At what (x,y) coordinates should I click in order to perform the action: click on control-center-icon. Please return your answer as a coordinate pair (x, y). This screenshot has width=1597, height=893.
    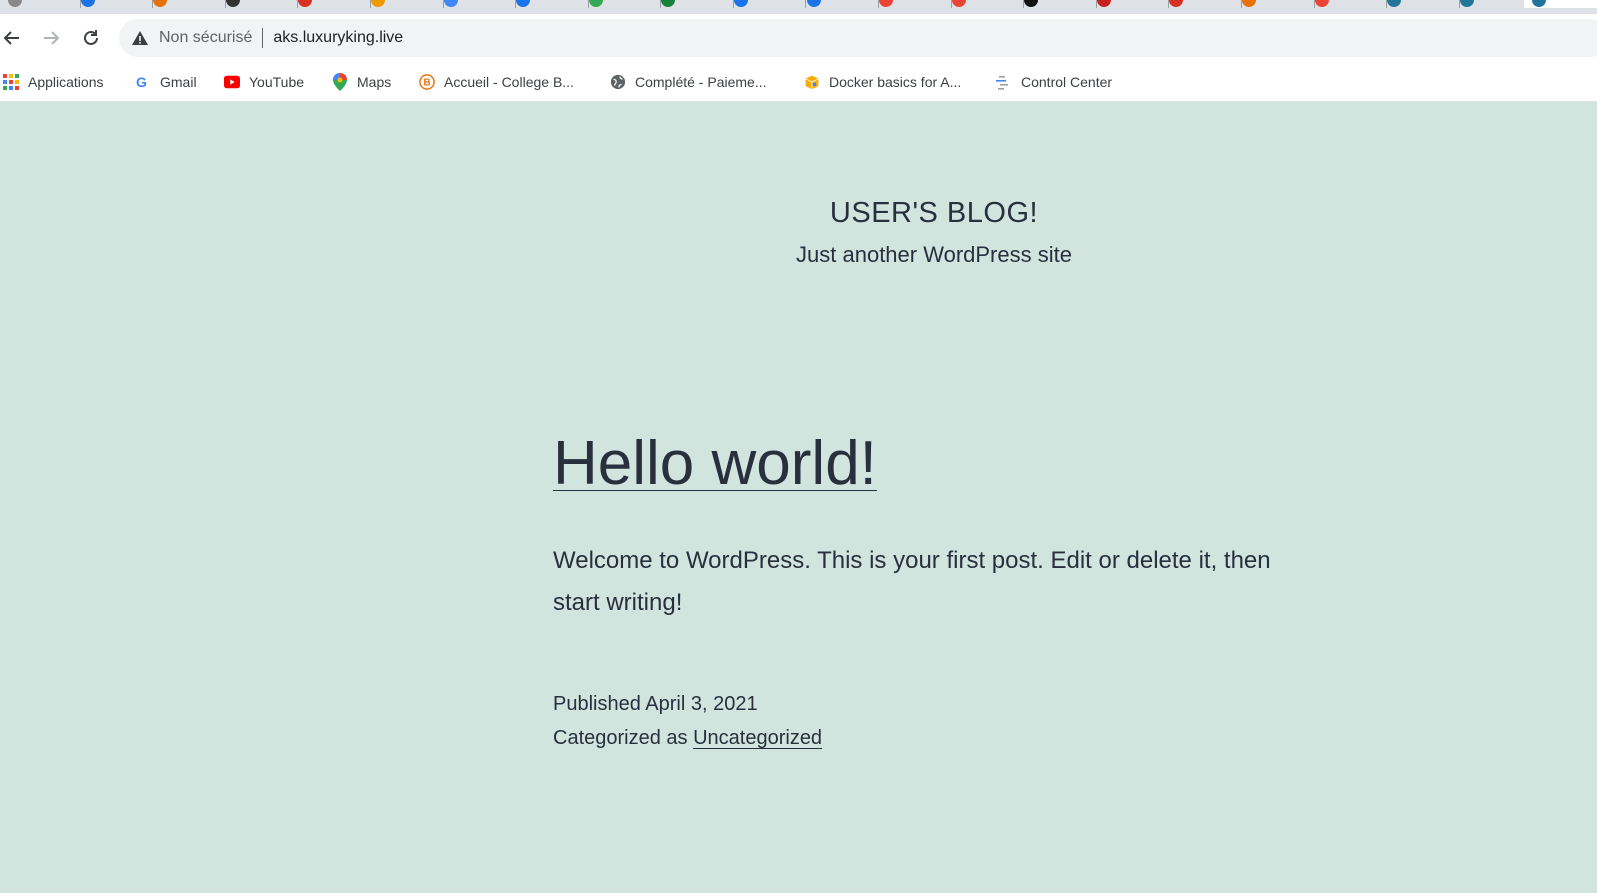
    Looking at the image, I should click on (1004, 82).